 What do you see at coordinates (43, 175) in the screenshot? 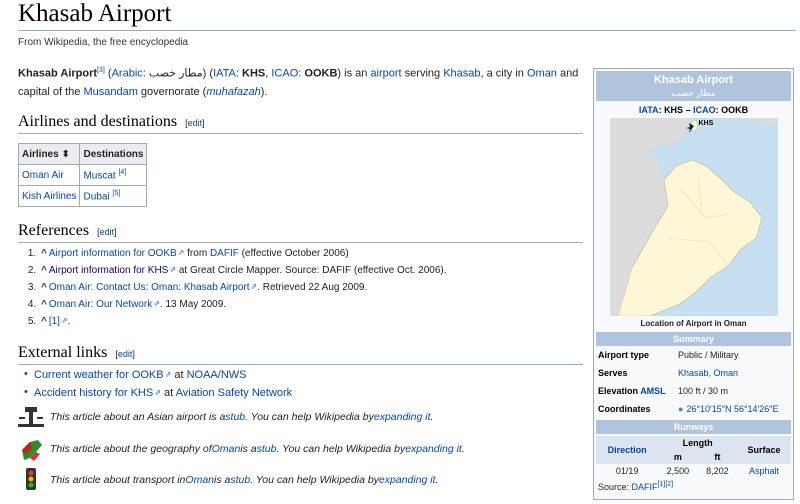
I see `airline-link: Oman Air` at bounding box center [43, 175].